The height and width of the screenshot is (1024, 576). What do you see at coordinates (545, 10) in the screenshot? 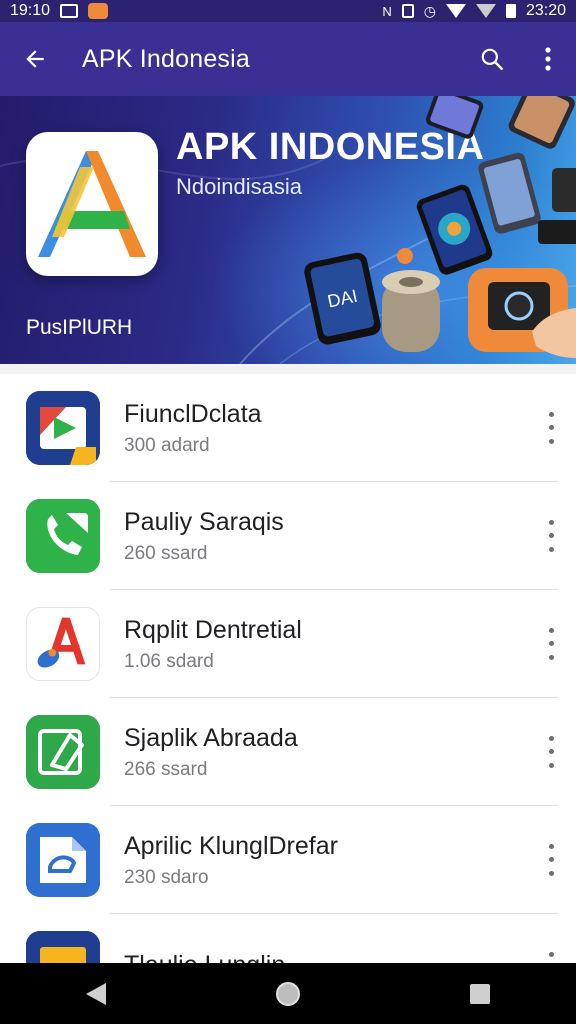
I see `status-clock-right: 23:20` at bounding box center [545, 10].